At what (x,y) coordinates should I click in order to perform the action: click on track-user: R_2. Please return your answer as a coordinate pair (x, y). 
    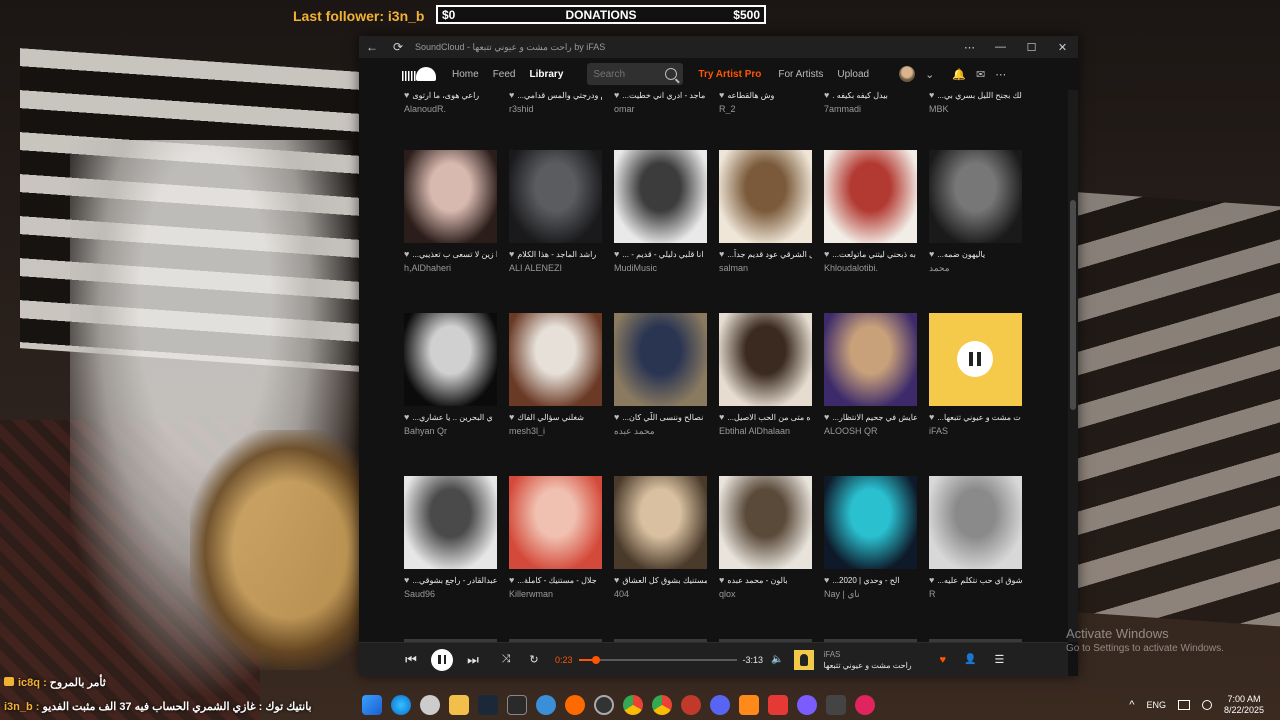
    Looking at the image, I should click on (765, 109).